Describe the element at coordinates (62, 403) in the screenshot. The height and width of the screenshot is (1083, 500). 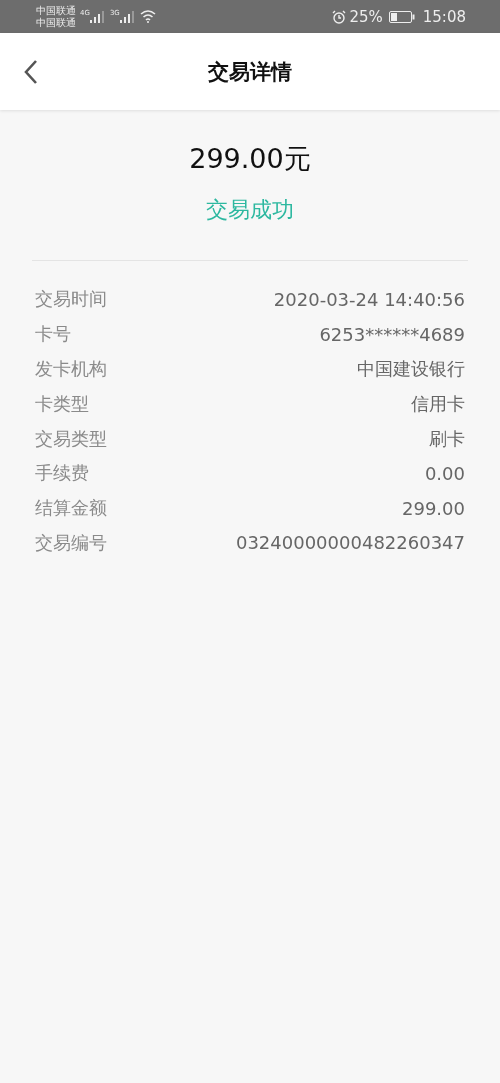
I see `detail-label: 卡类型` at that location.